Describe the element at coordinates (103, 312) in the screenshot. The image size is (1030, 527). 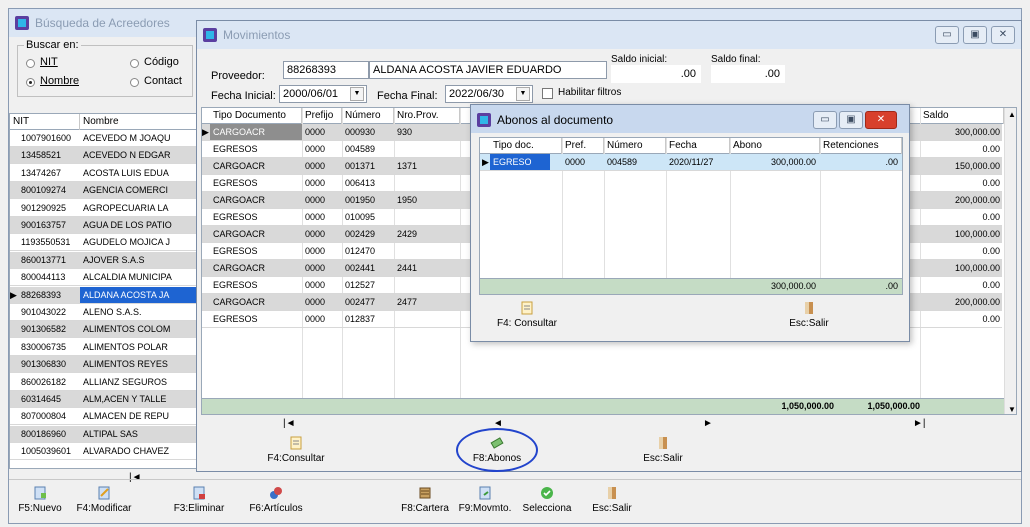
I see `acreedor-row: 901043022 ALENO S.A.S.` at that location.